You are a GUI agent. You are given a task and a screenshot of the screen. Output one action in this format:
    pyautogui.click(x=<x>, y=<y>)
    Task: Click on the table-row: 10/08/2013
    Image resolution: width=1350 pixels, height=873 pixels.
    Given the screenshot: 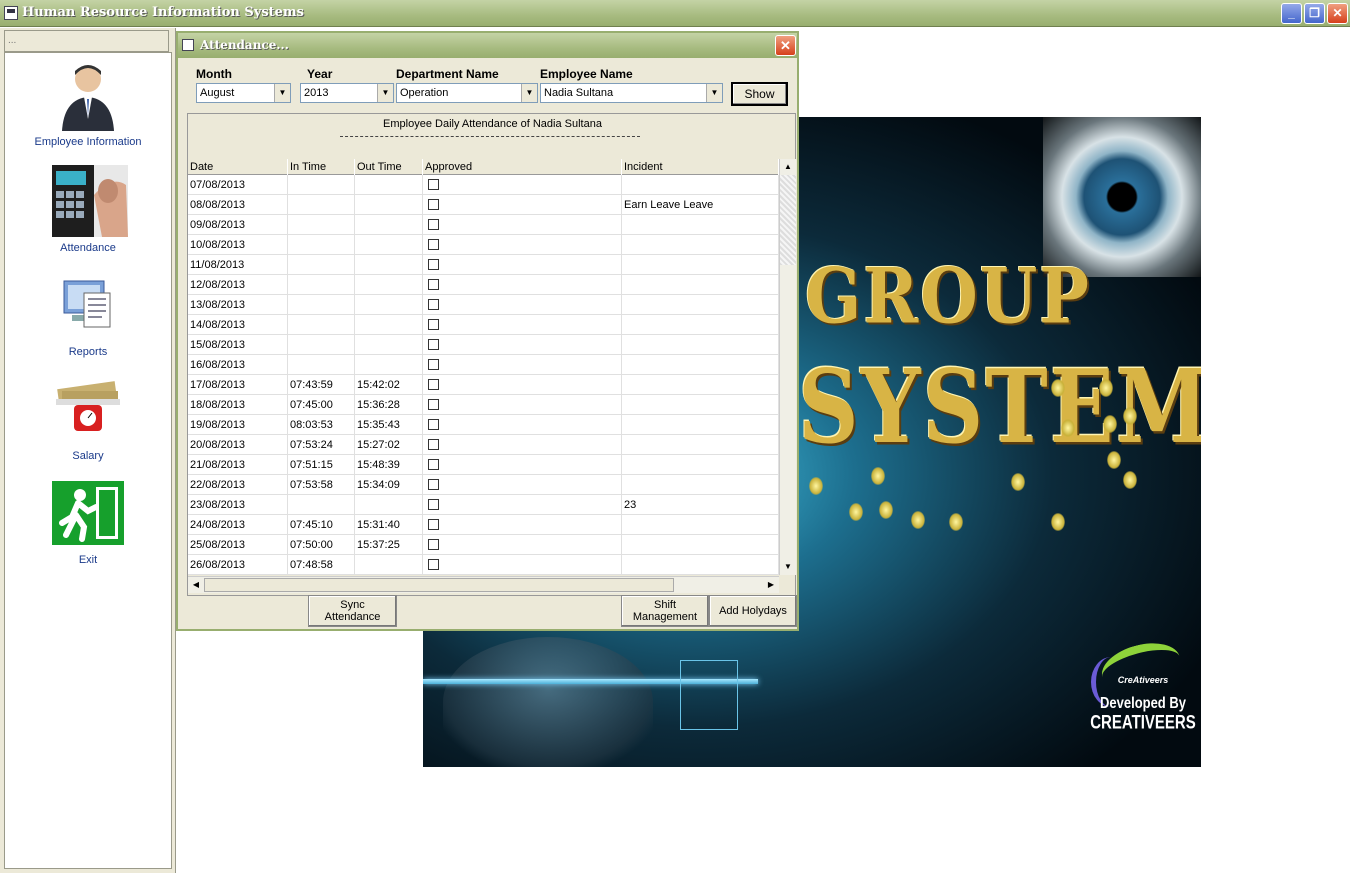 What is the action you would take?
    pyautogui.click(x=483, y=245)
    